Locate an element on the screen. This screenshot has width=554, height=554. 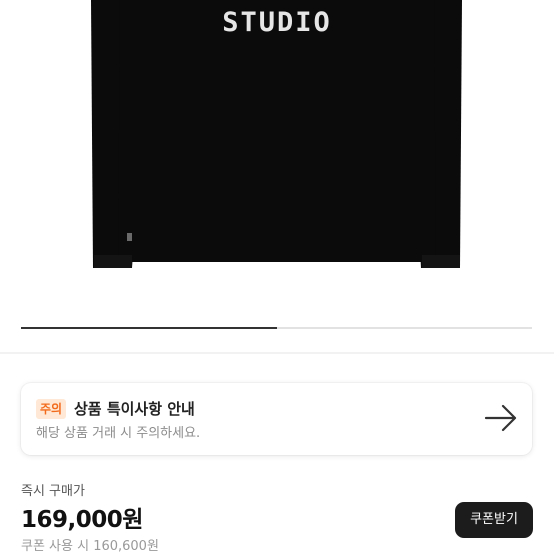
gallery-progress-track is located at coordinates (276, 328).